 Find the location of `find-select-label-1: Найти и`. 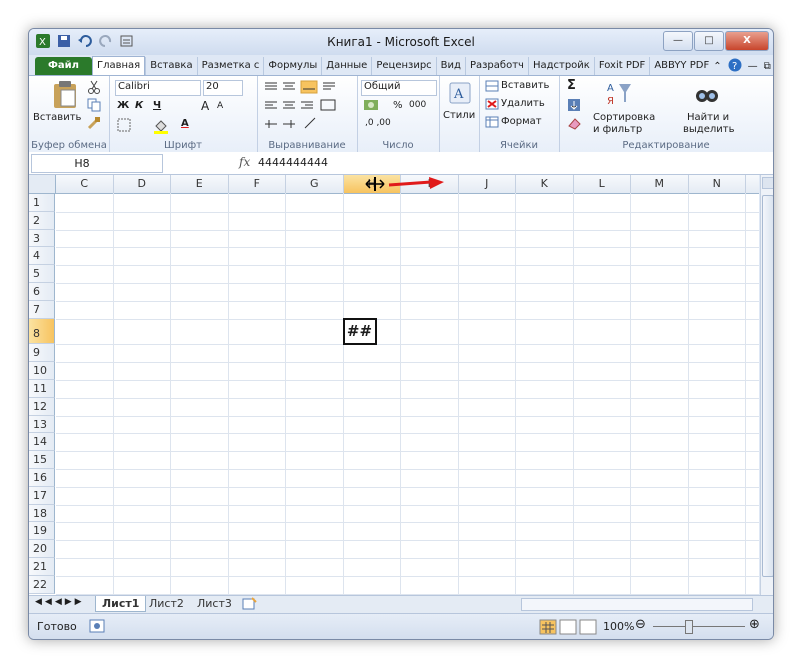

find-select-label-1: Найти и is located at coordinates (708, 117).